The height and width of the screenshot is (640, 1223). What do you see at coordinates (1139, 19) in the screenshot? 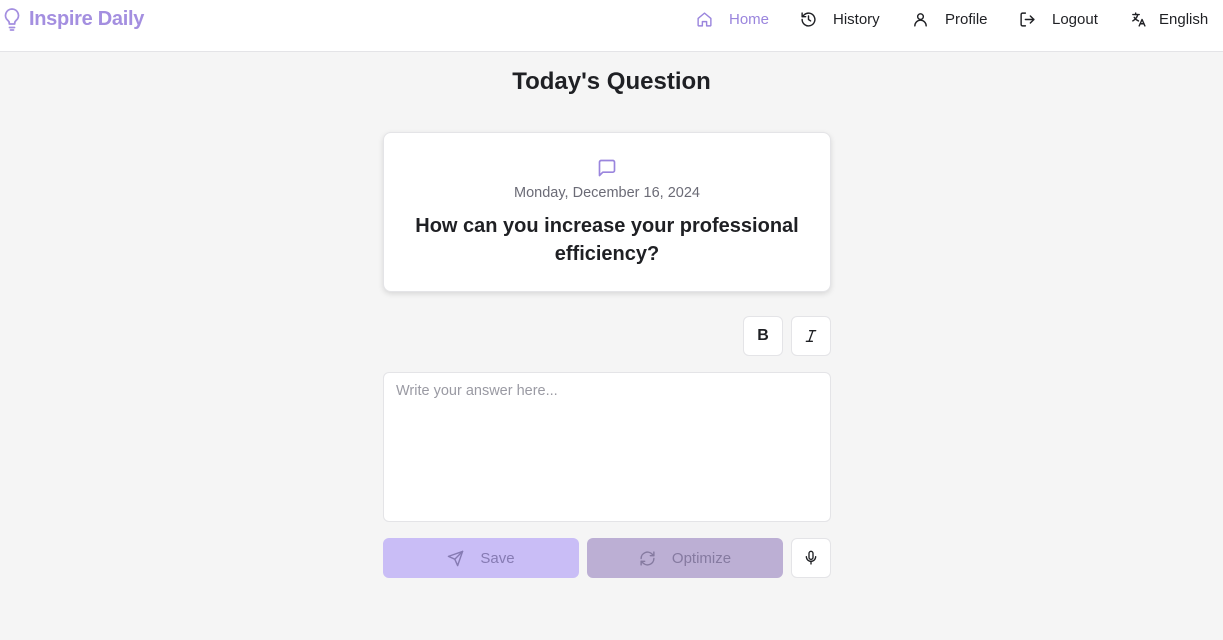
I see `language-icon` at bounding box center [1139, 19].